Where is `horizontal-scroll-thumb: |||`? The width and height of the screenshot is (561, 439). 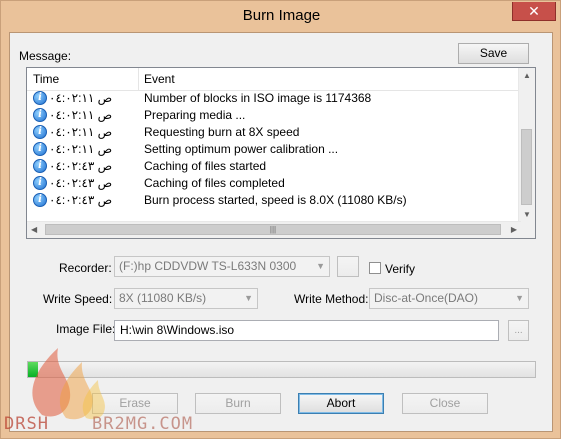
horizontal-scroll-thumb: ||| is located at coordinates (273, 229).